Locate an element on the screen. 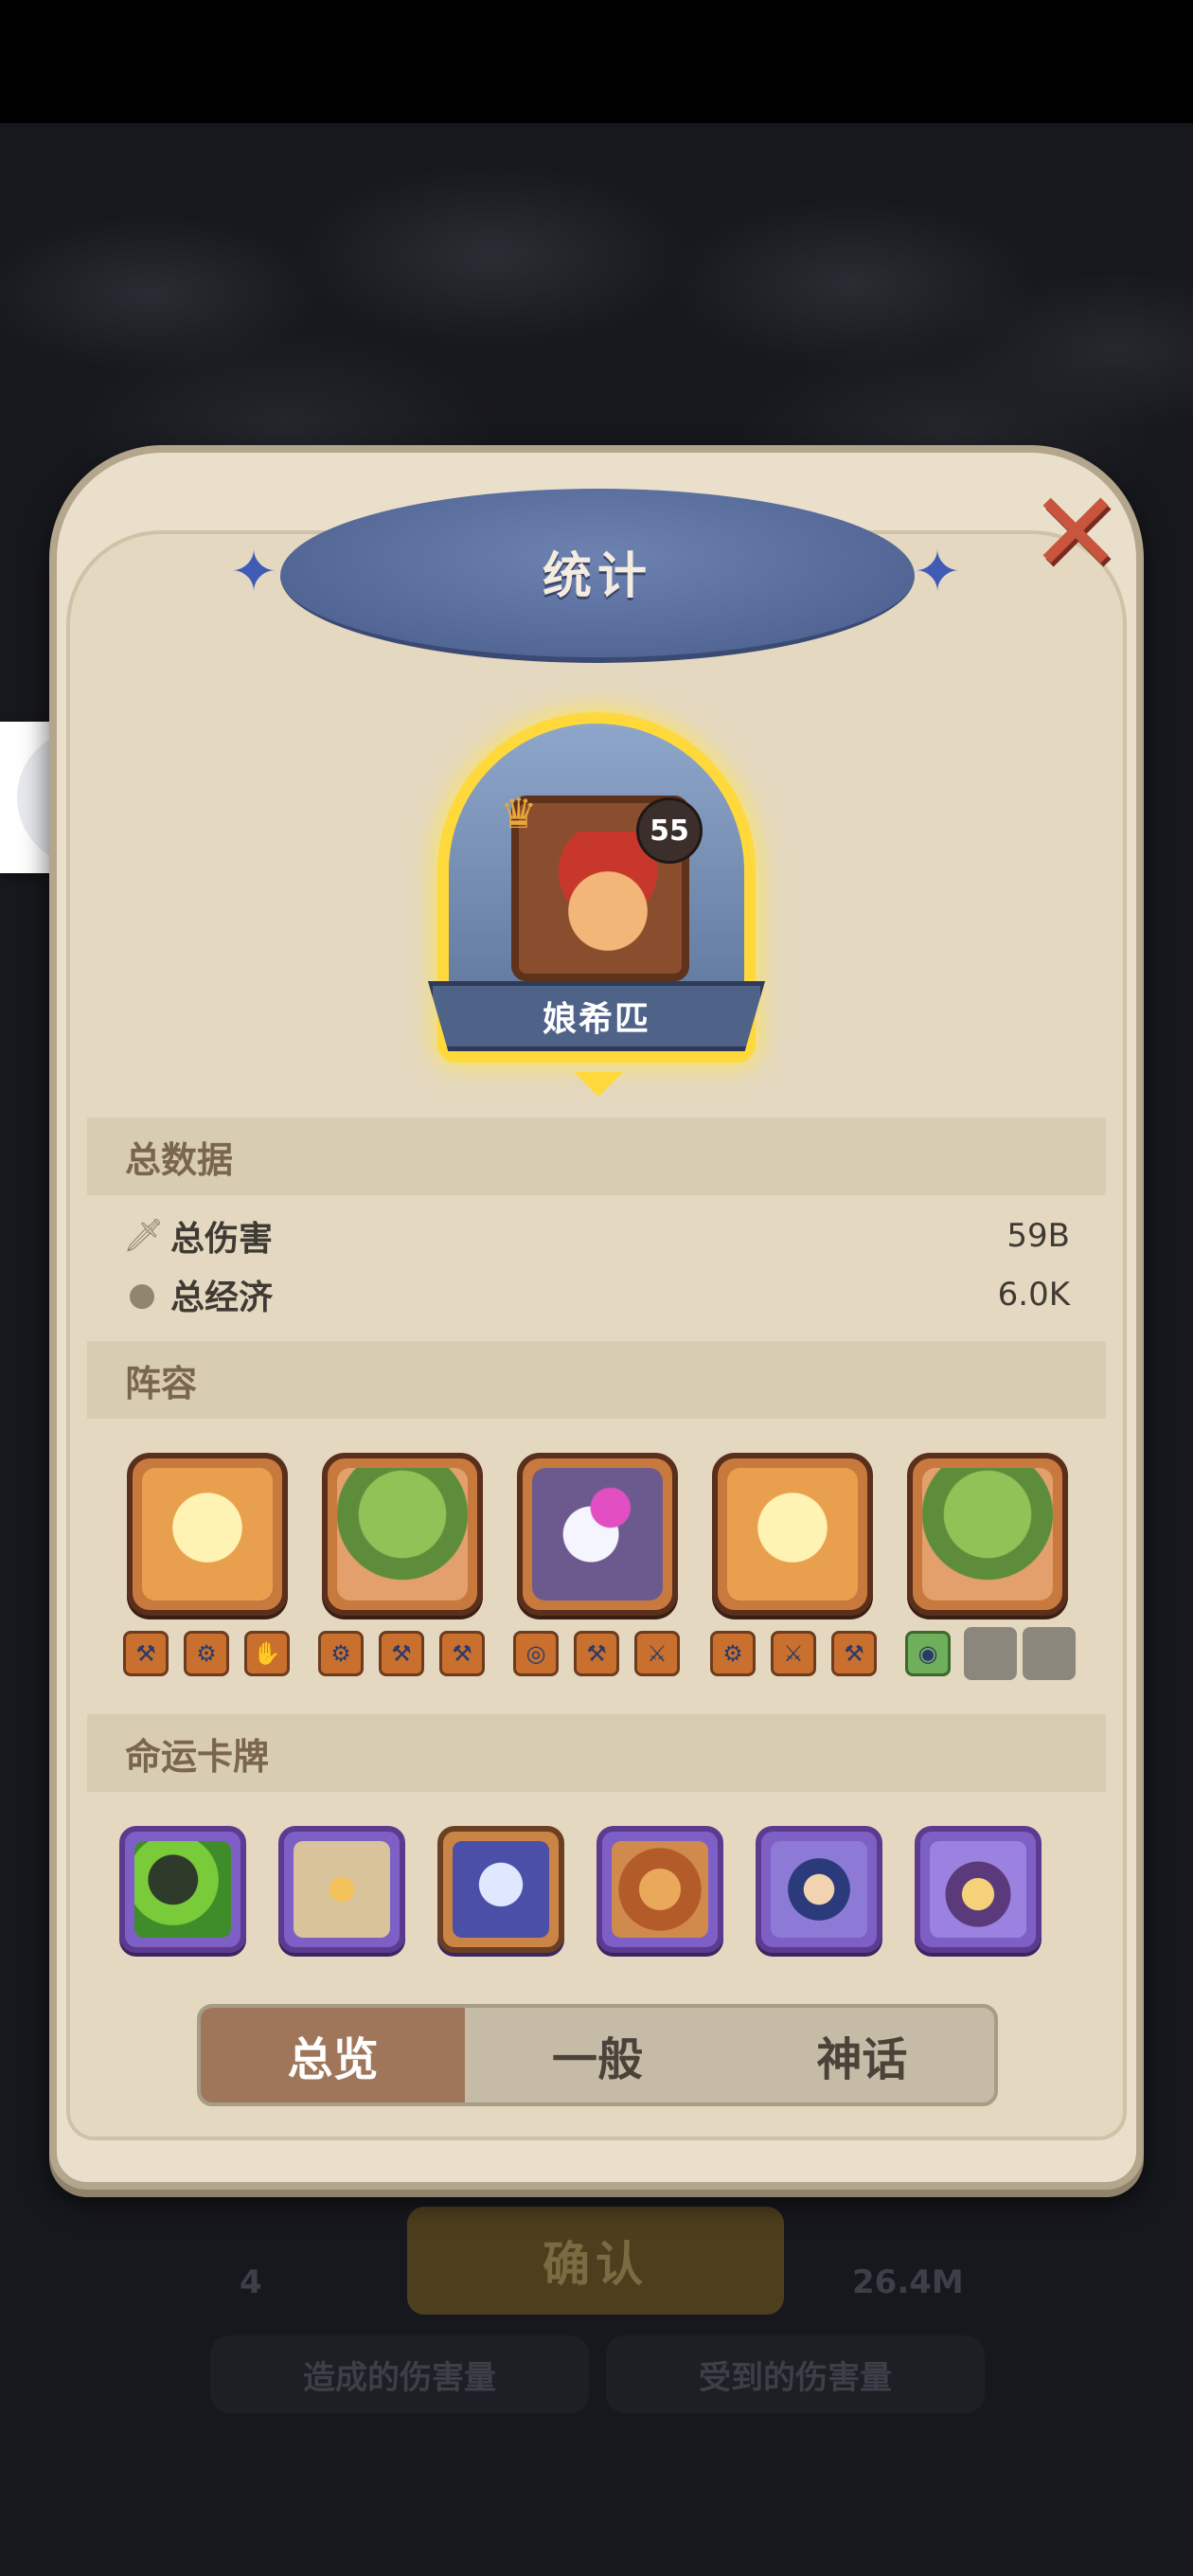  tab-damage-received: 受到的伤害量 is located at coordinates (795, 2374).